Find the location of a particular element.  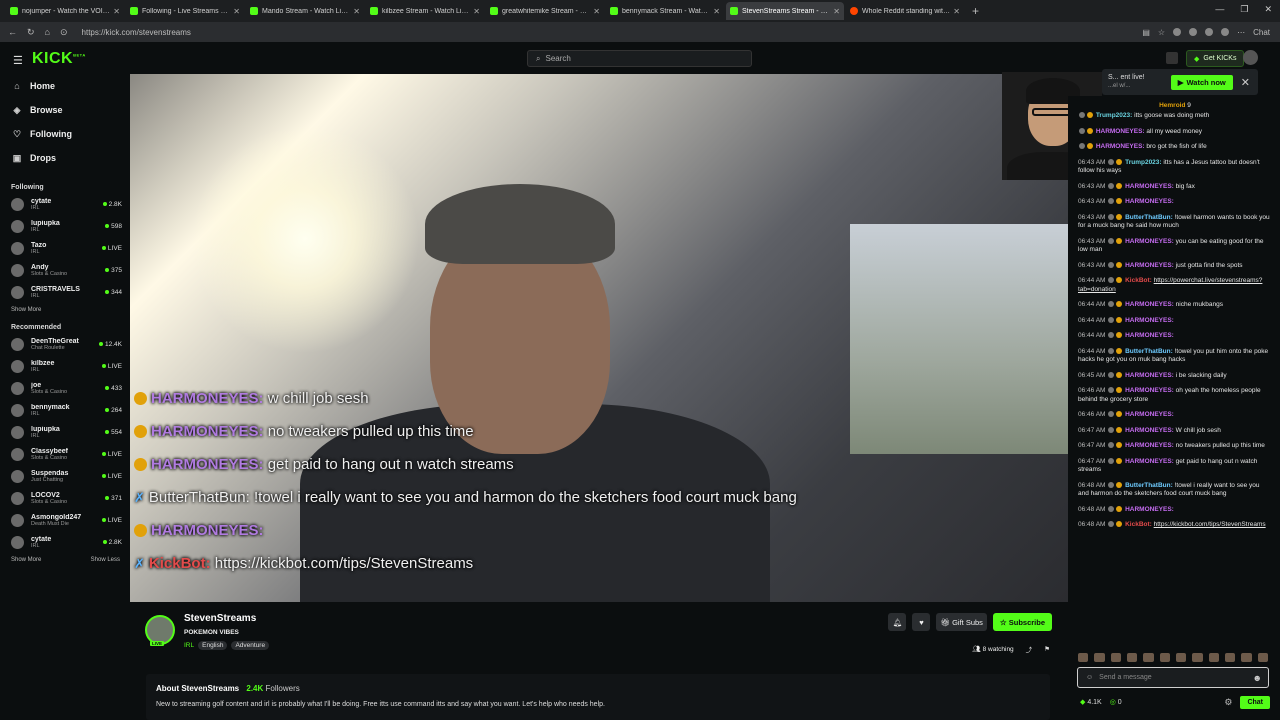

get-kicks-button: ◆ Get KICKs is located at coordinates (1215, 58).